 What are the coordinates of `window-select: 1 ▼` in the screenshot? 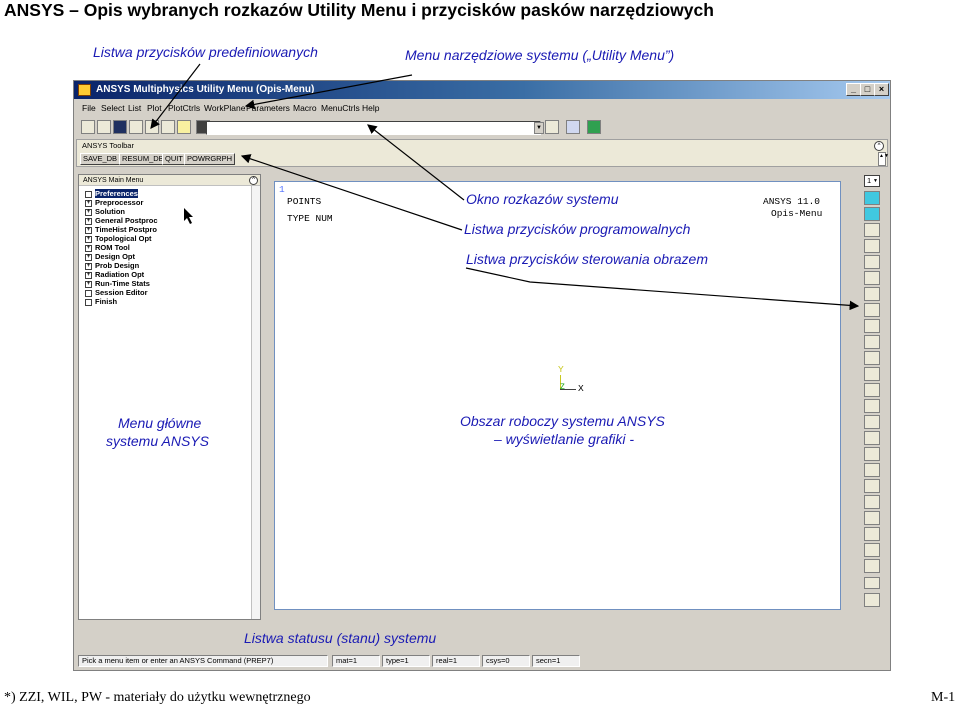 It's located at (872, 181).